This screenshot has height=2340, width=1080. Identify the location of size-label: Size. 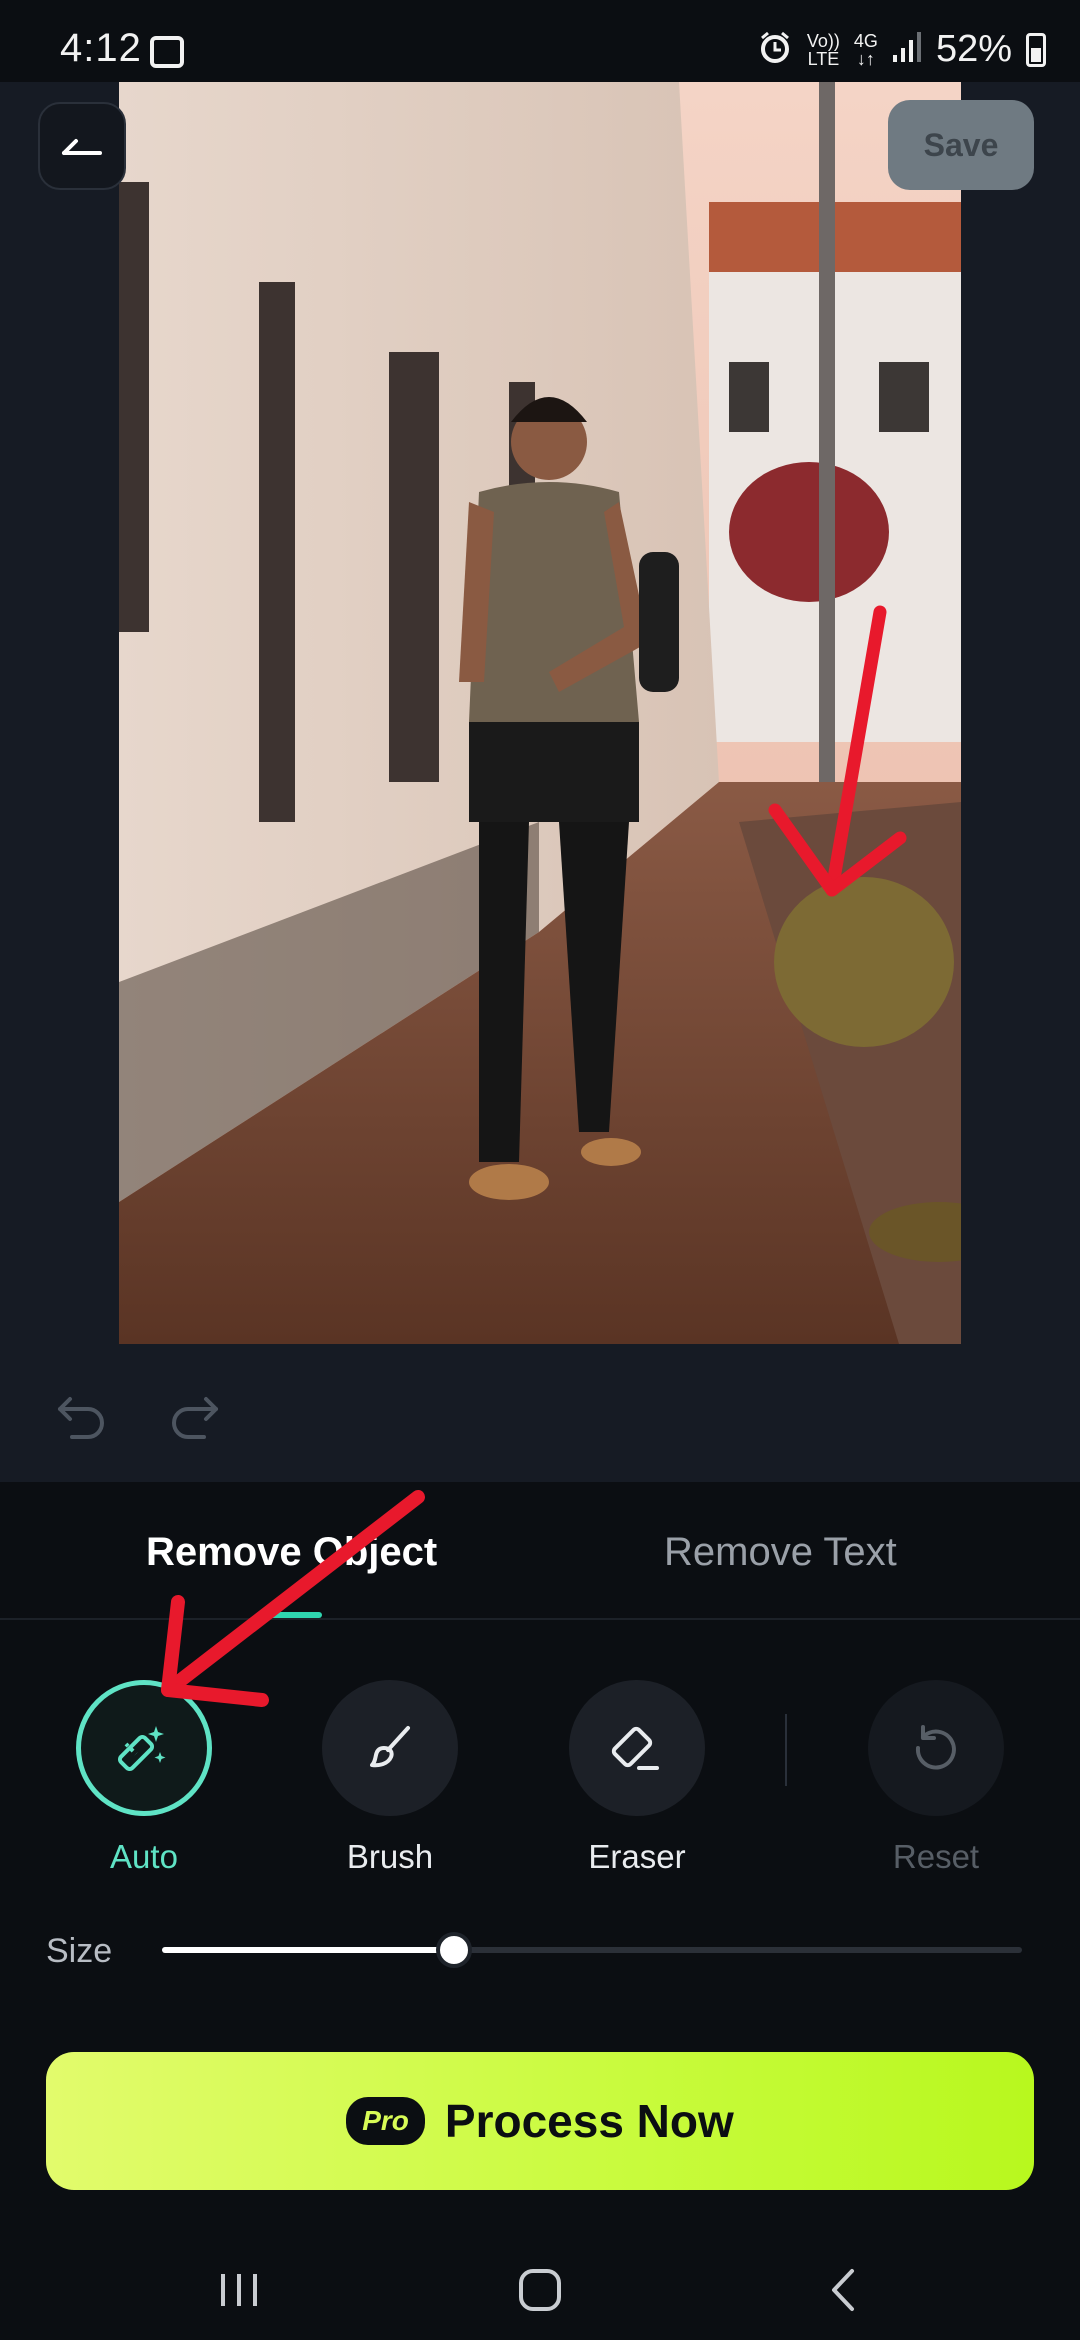
(79, 1951).